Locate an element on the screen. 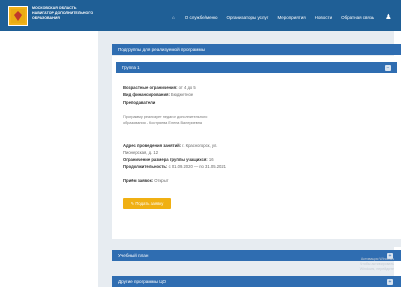 Image resolution: width=401 pixels, height=287 pixels. collapse-icon: − is located at coordinates (388, 67).